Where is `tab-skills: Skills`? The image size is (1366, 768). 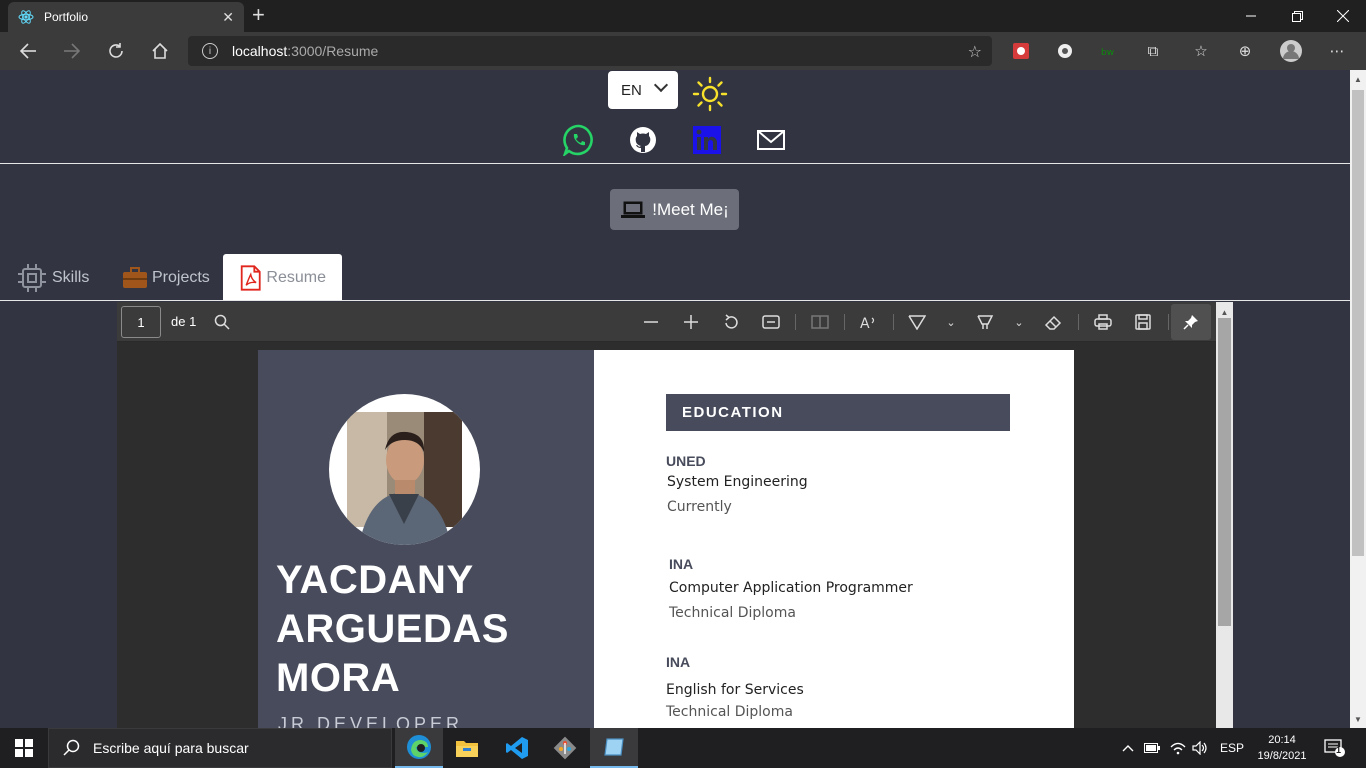 tab-skills: Skills is located at coordinates (52, 277).